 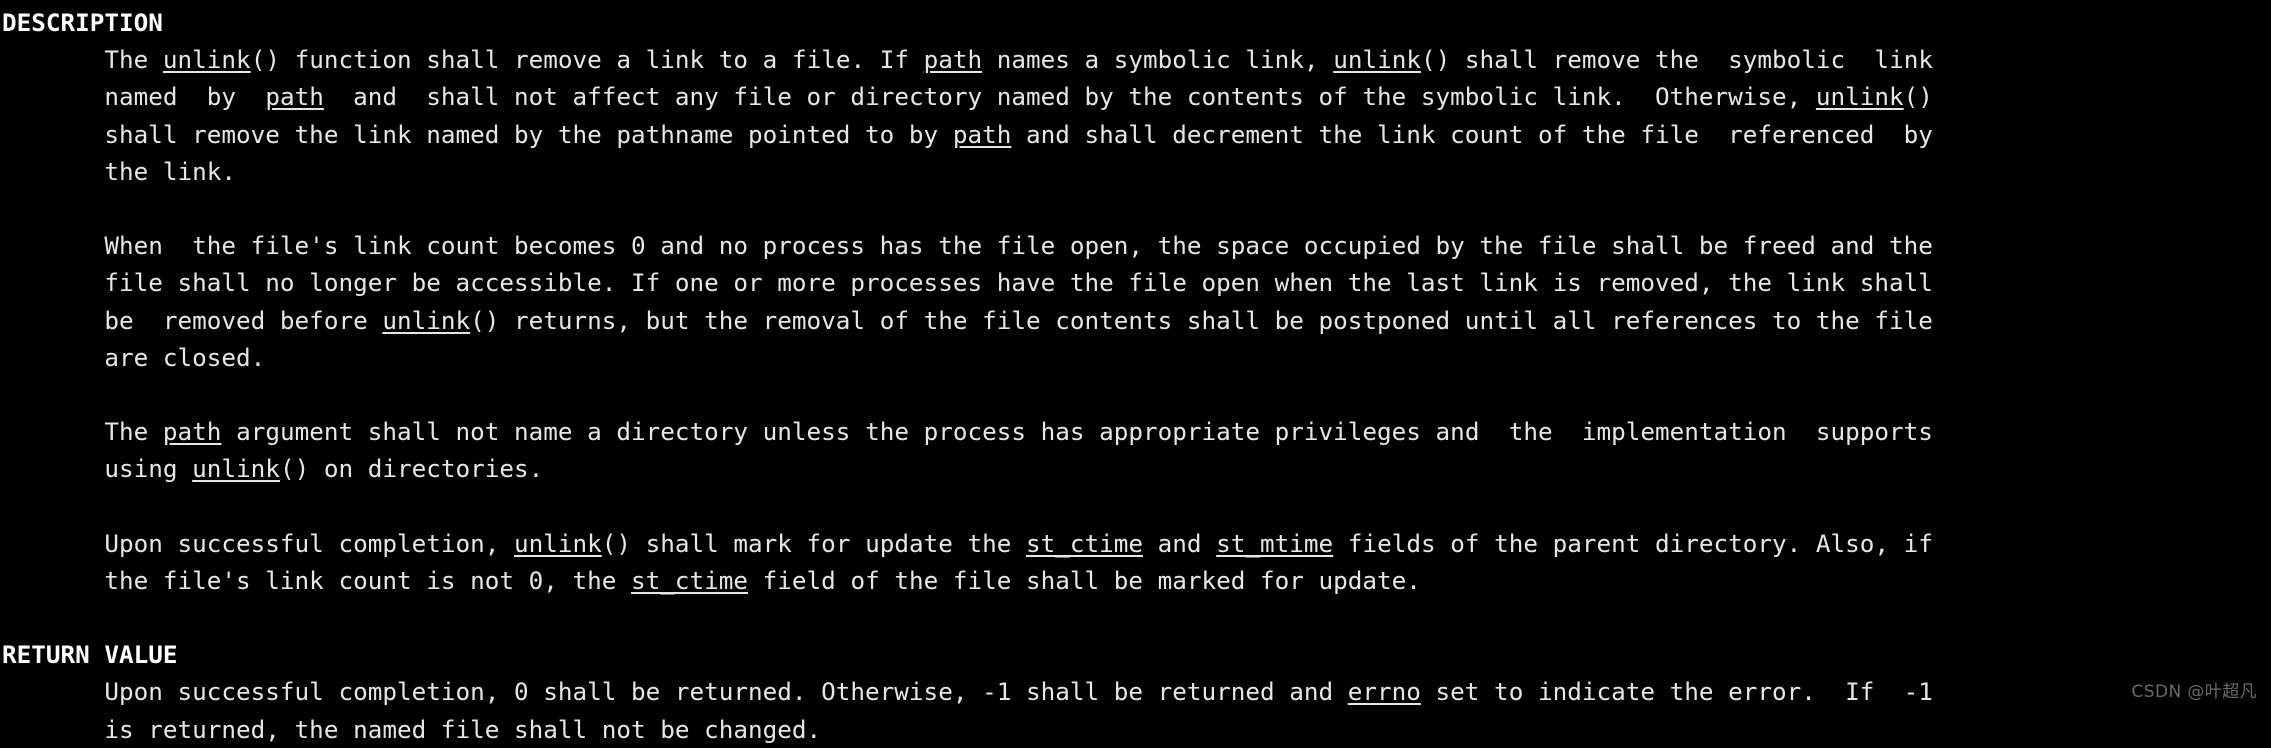 What do you see at coordinates (1918, 97) in the screenshot?
I see `text-run: ()` at bounding box center [1918, 97].